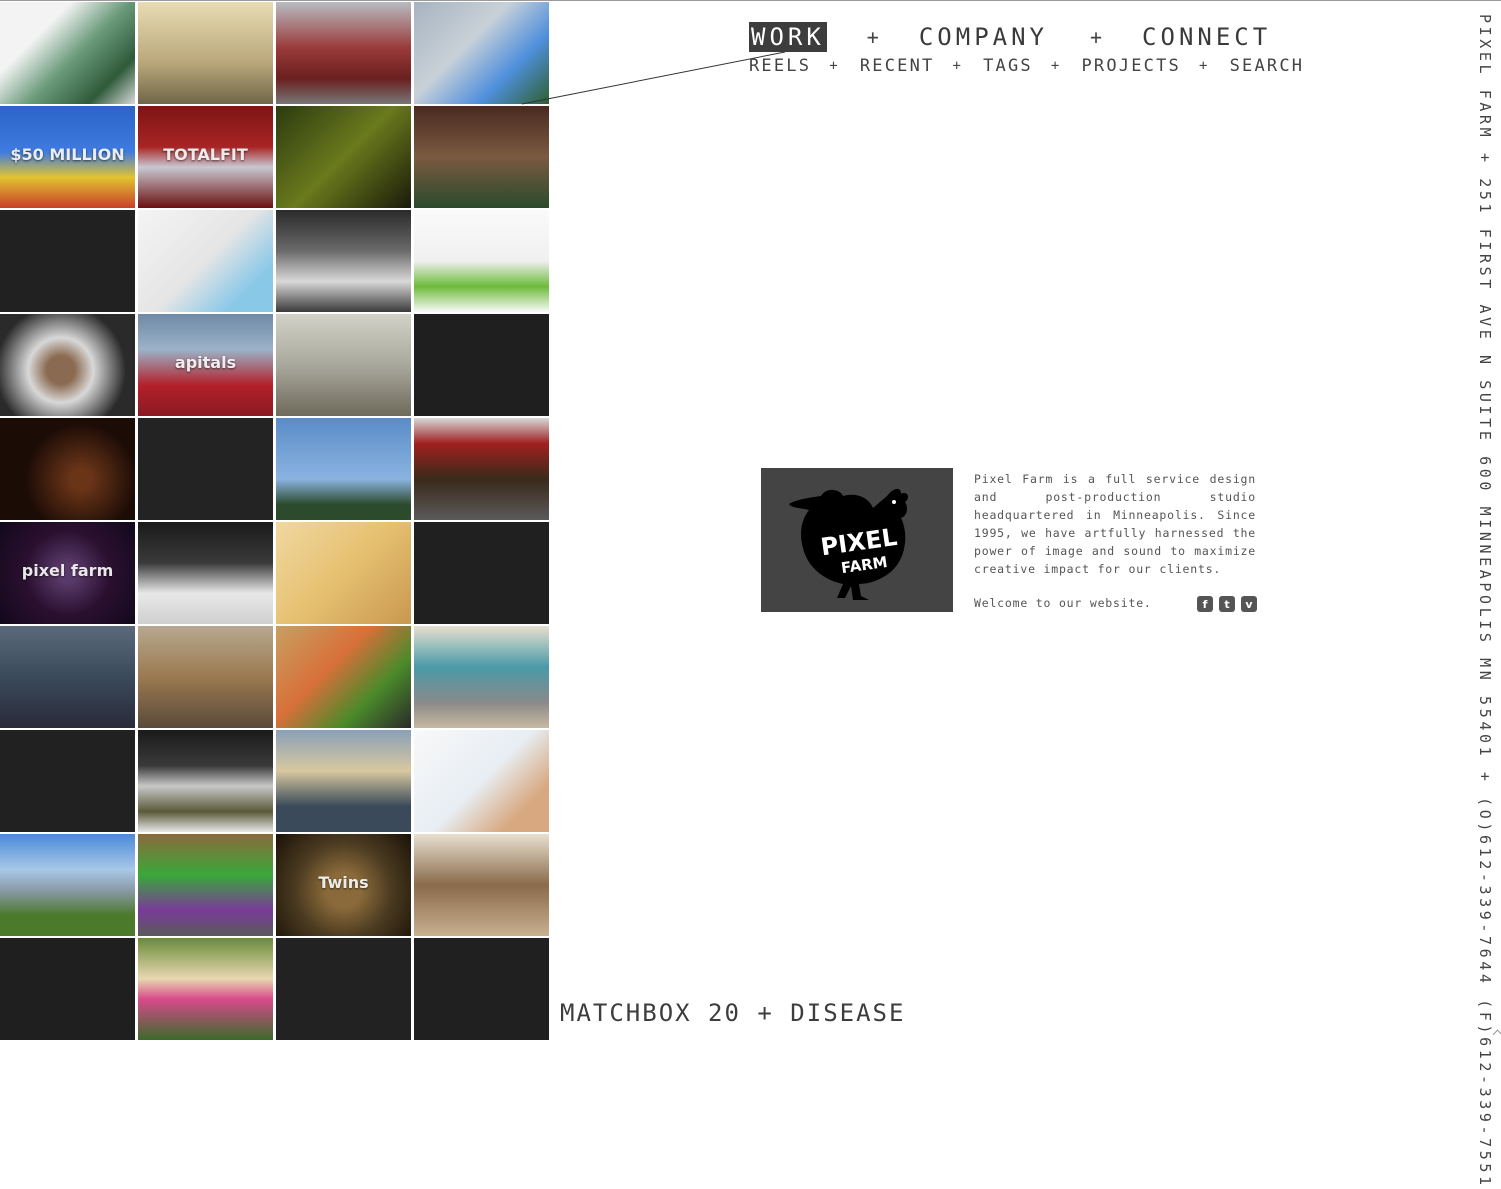 This screenshot has width=1501, height=1189. What do you see at coordinates (1249, 604) in the screenshot?
I see `vimeo-icon: v` at bounding box center [1249, 604].